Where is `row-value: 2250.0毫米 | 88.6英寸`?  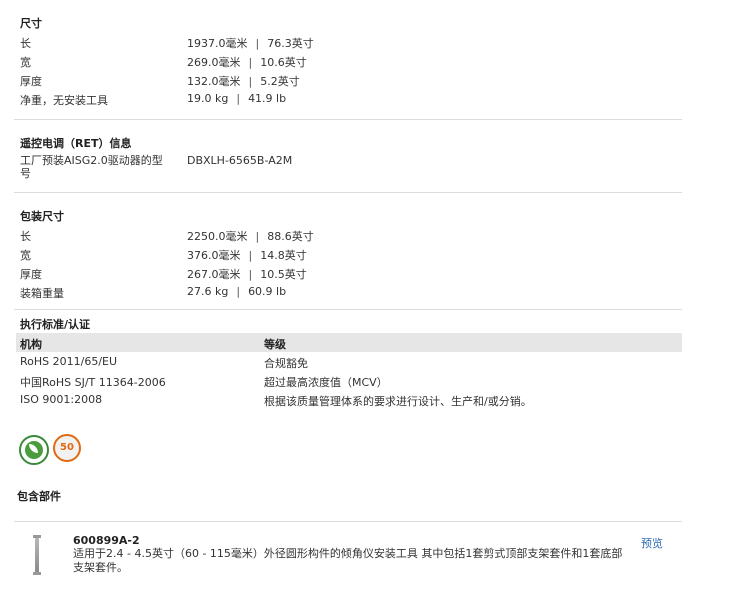
row-value: 2250.0毫米 | 88.6英寸 is located at coordinates (250, 236).